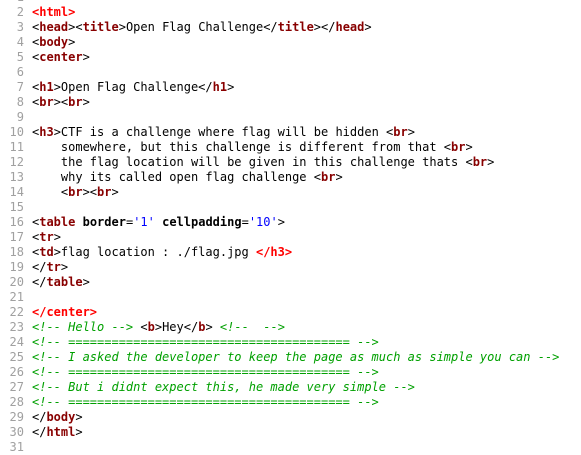 The image size is (581, 455). Describe the element at coordinates (16, 417) in the screenshot. I see `line-number: 29` at that location.